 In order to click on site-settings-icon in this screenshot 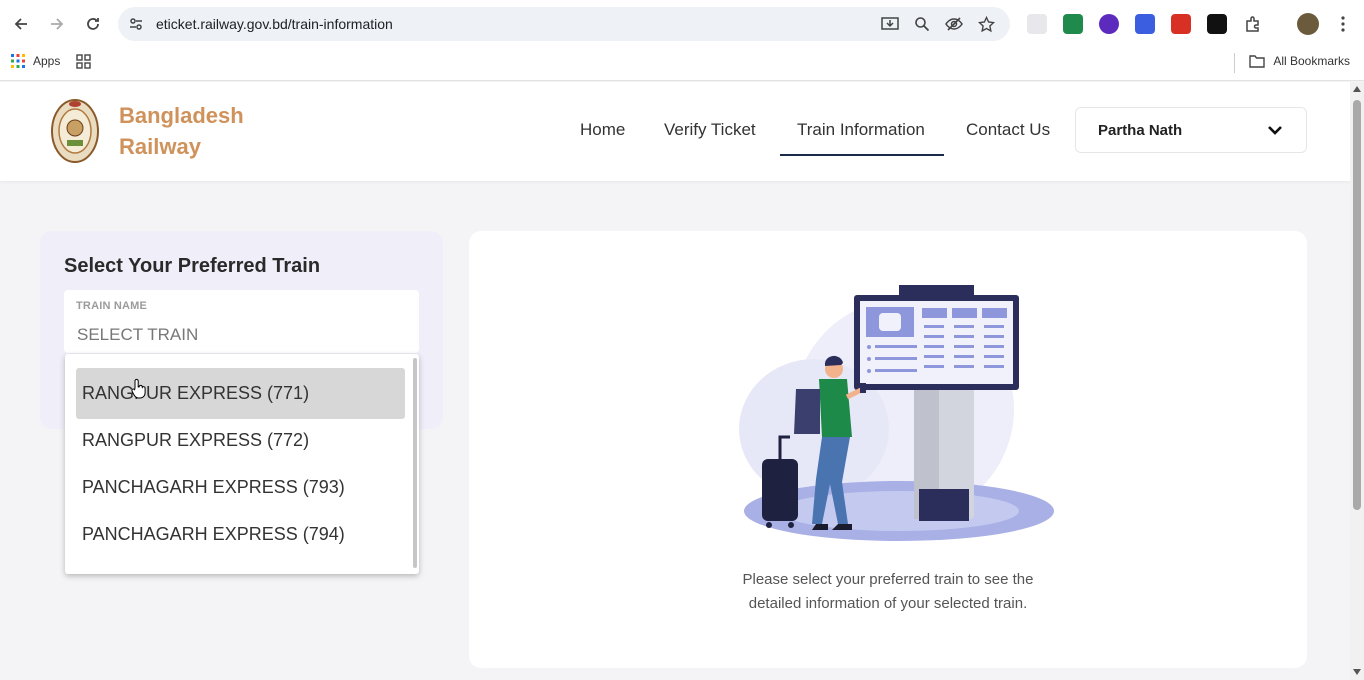, I will do `click(136, 24)`.